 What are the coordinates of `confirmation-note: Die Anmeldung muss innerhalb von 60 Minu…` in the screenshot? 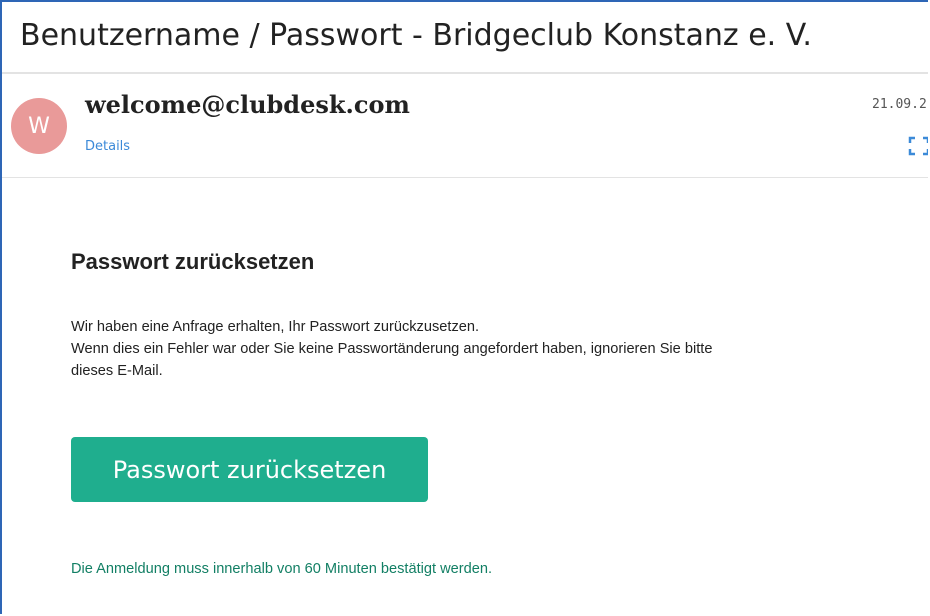 It's located at (282, 569).